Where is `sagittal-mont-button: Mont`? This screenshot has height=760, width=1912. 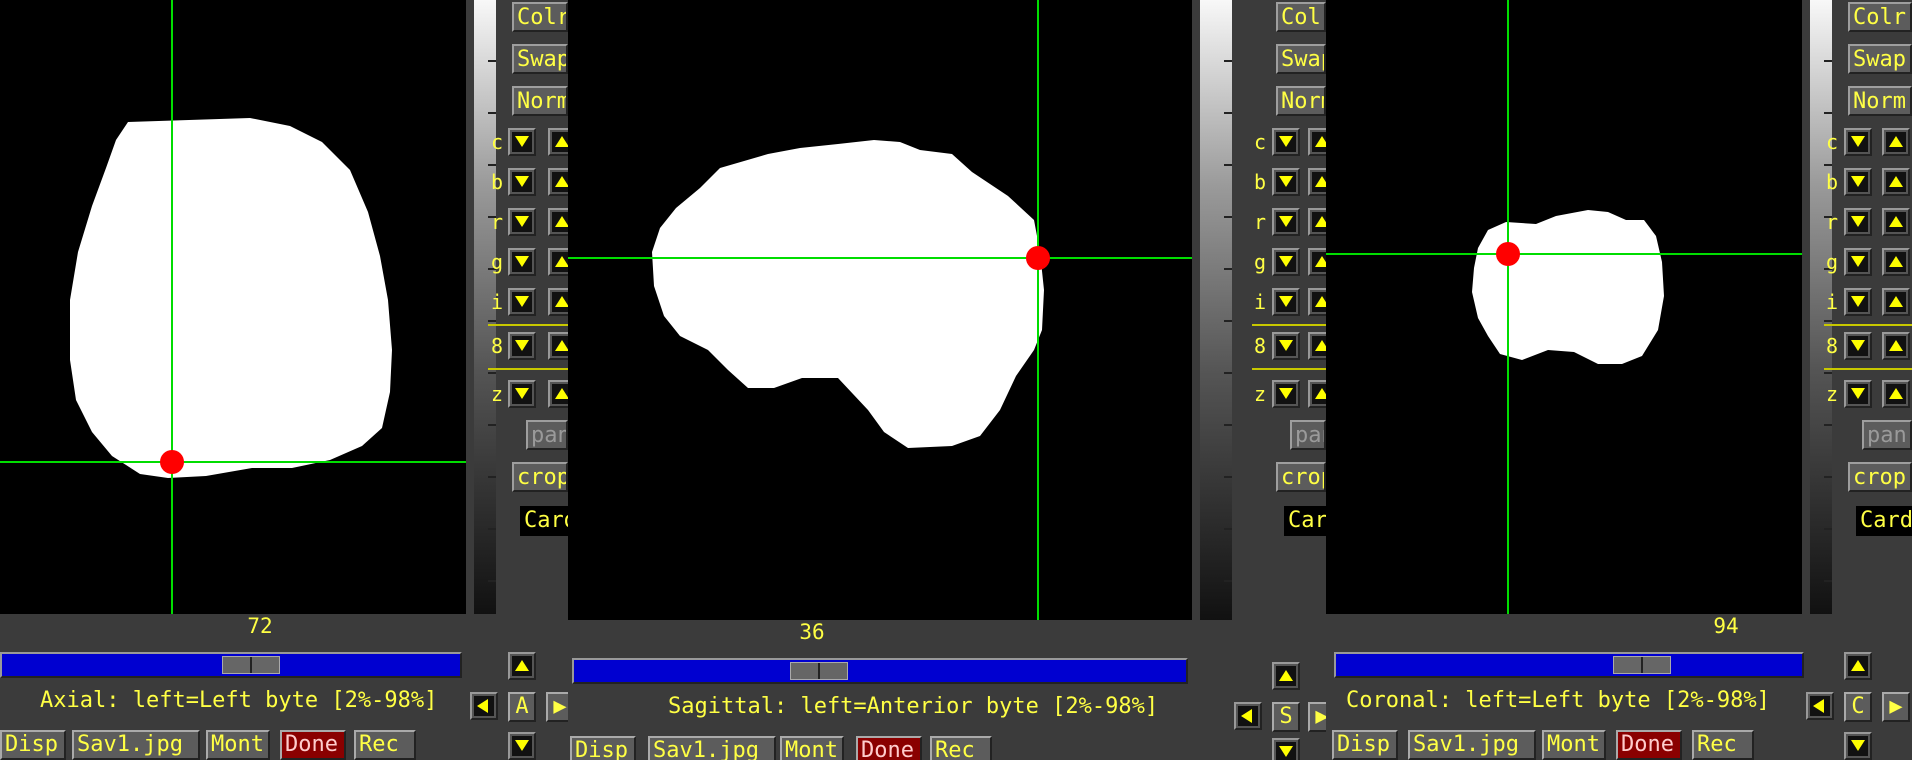
sagittal-mont-button: Mont is located at coordinates (812, 748).